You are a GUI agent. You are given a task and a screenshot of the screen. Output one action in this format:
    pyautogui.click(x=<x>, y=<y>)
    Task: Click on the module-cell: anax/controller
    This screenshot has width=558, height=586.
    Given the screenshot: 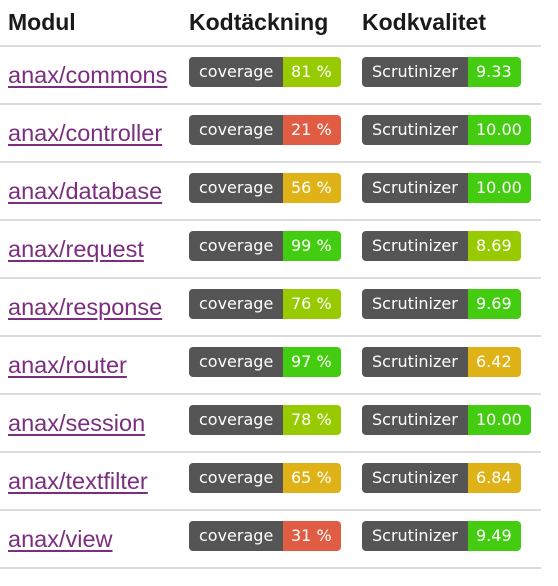 What is the action you would take?
    pyautogui.click(x=94, y=133)
    